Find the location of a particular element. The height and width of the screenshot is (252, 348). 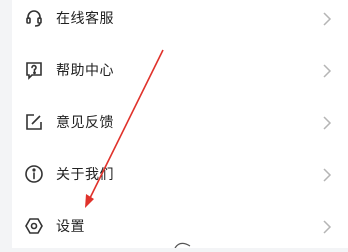

menu-item-label: 帮助中心 is located at coordinates (85, 71).